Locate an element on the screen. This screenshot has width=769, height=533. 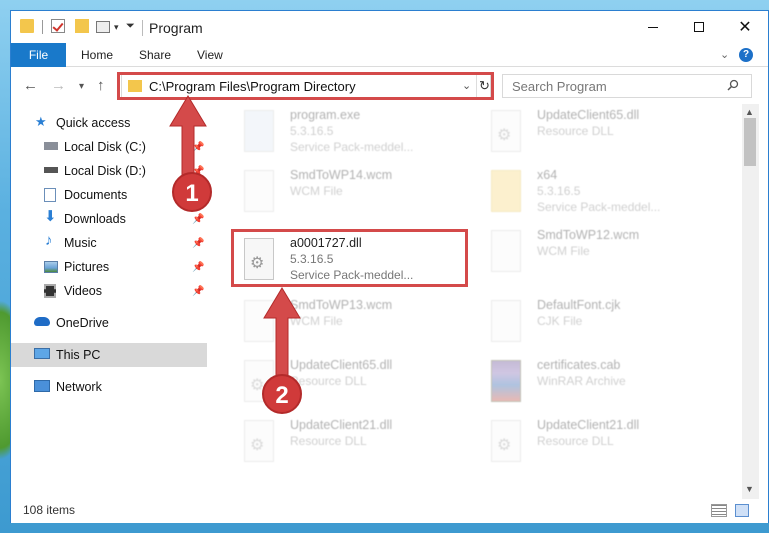
status-bar: 108 items is located at coordinates (389, 511).